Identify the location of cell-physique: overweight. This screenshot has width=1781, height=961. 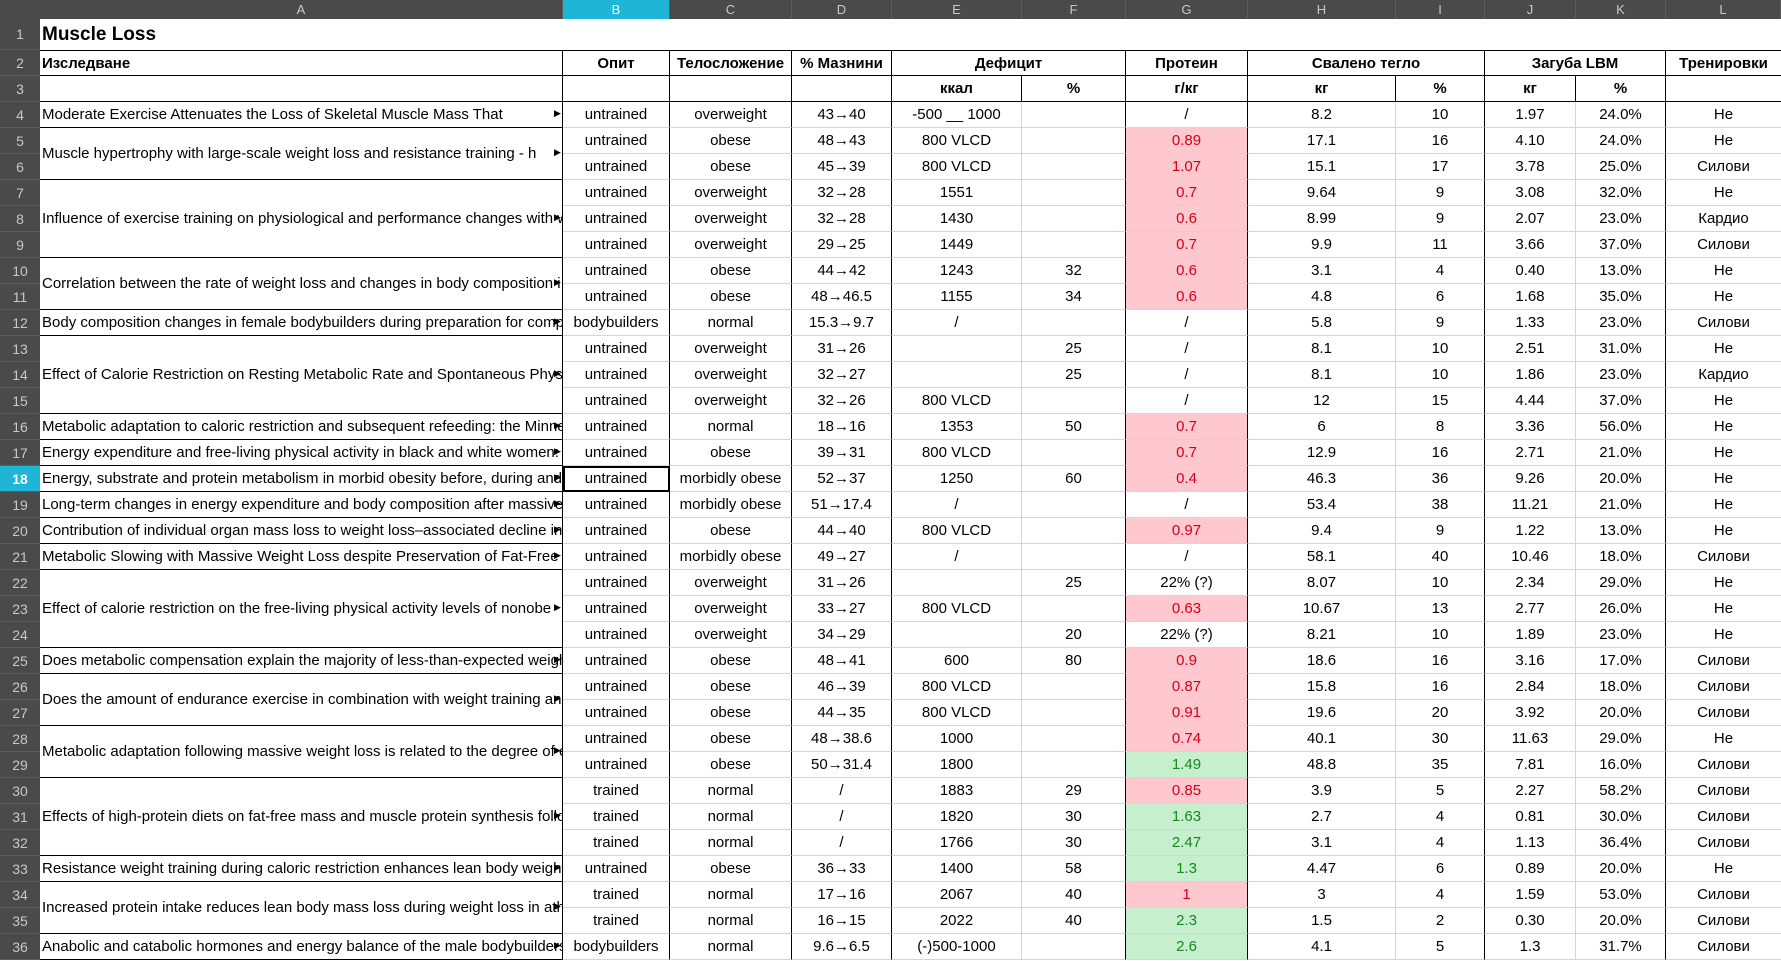
(731, 583).